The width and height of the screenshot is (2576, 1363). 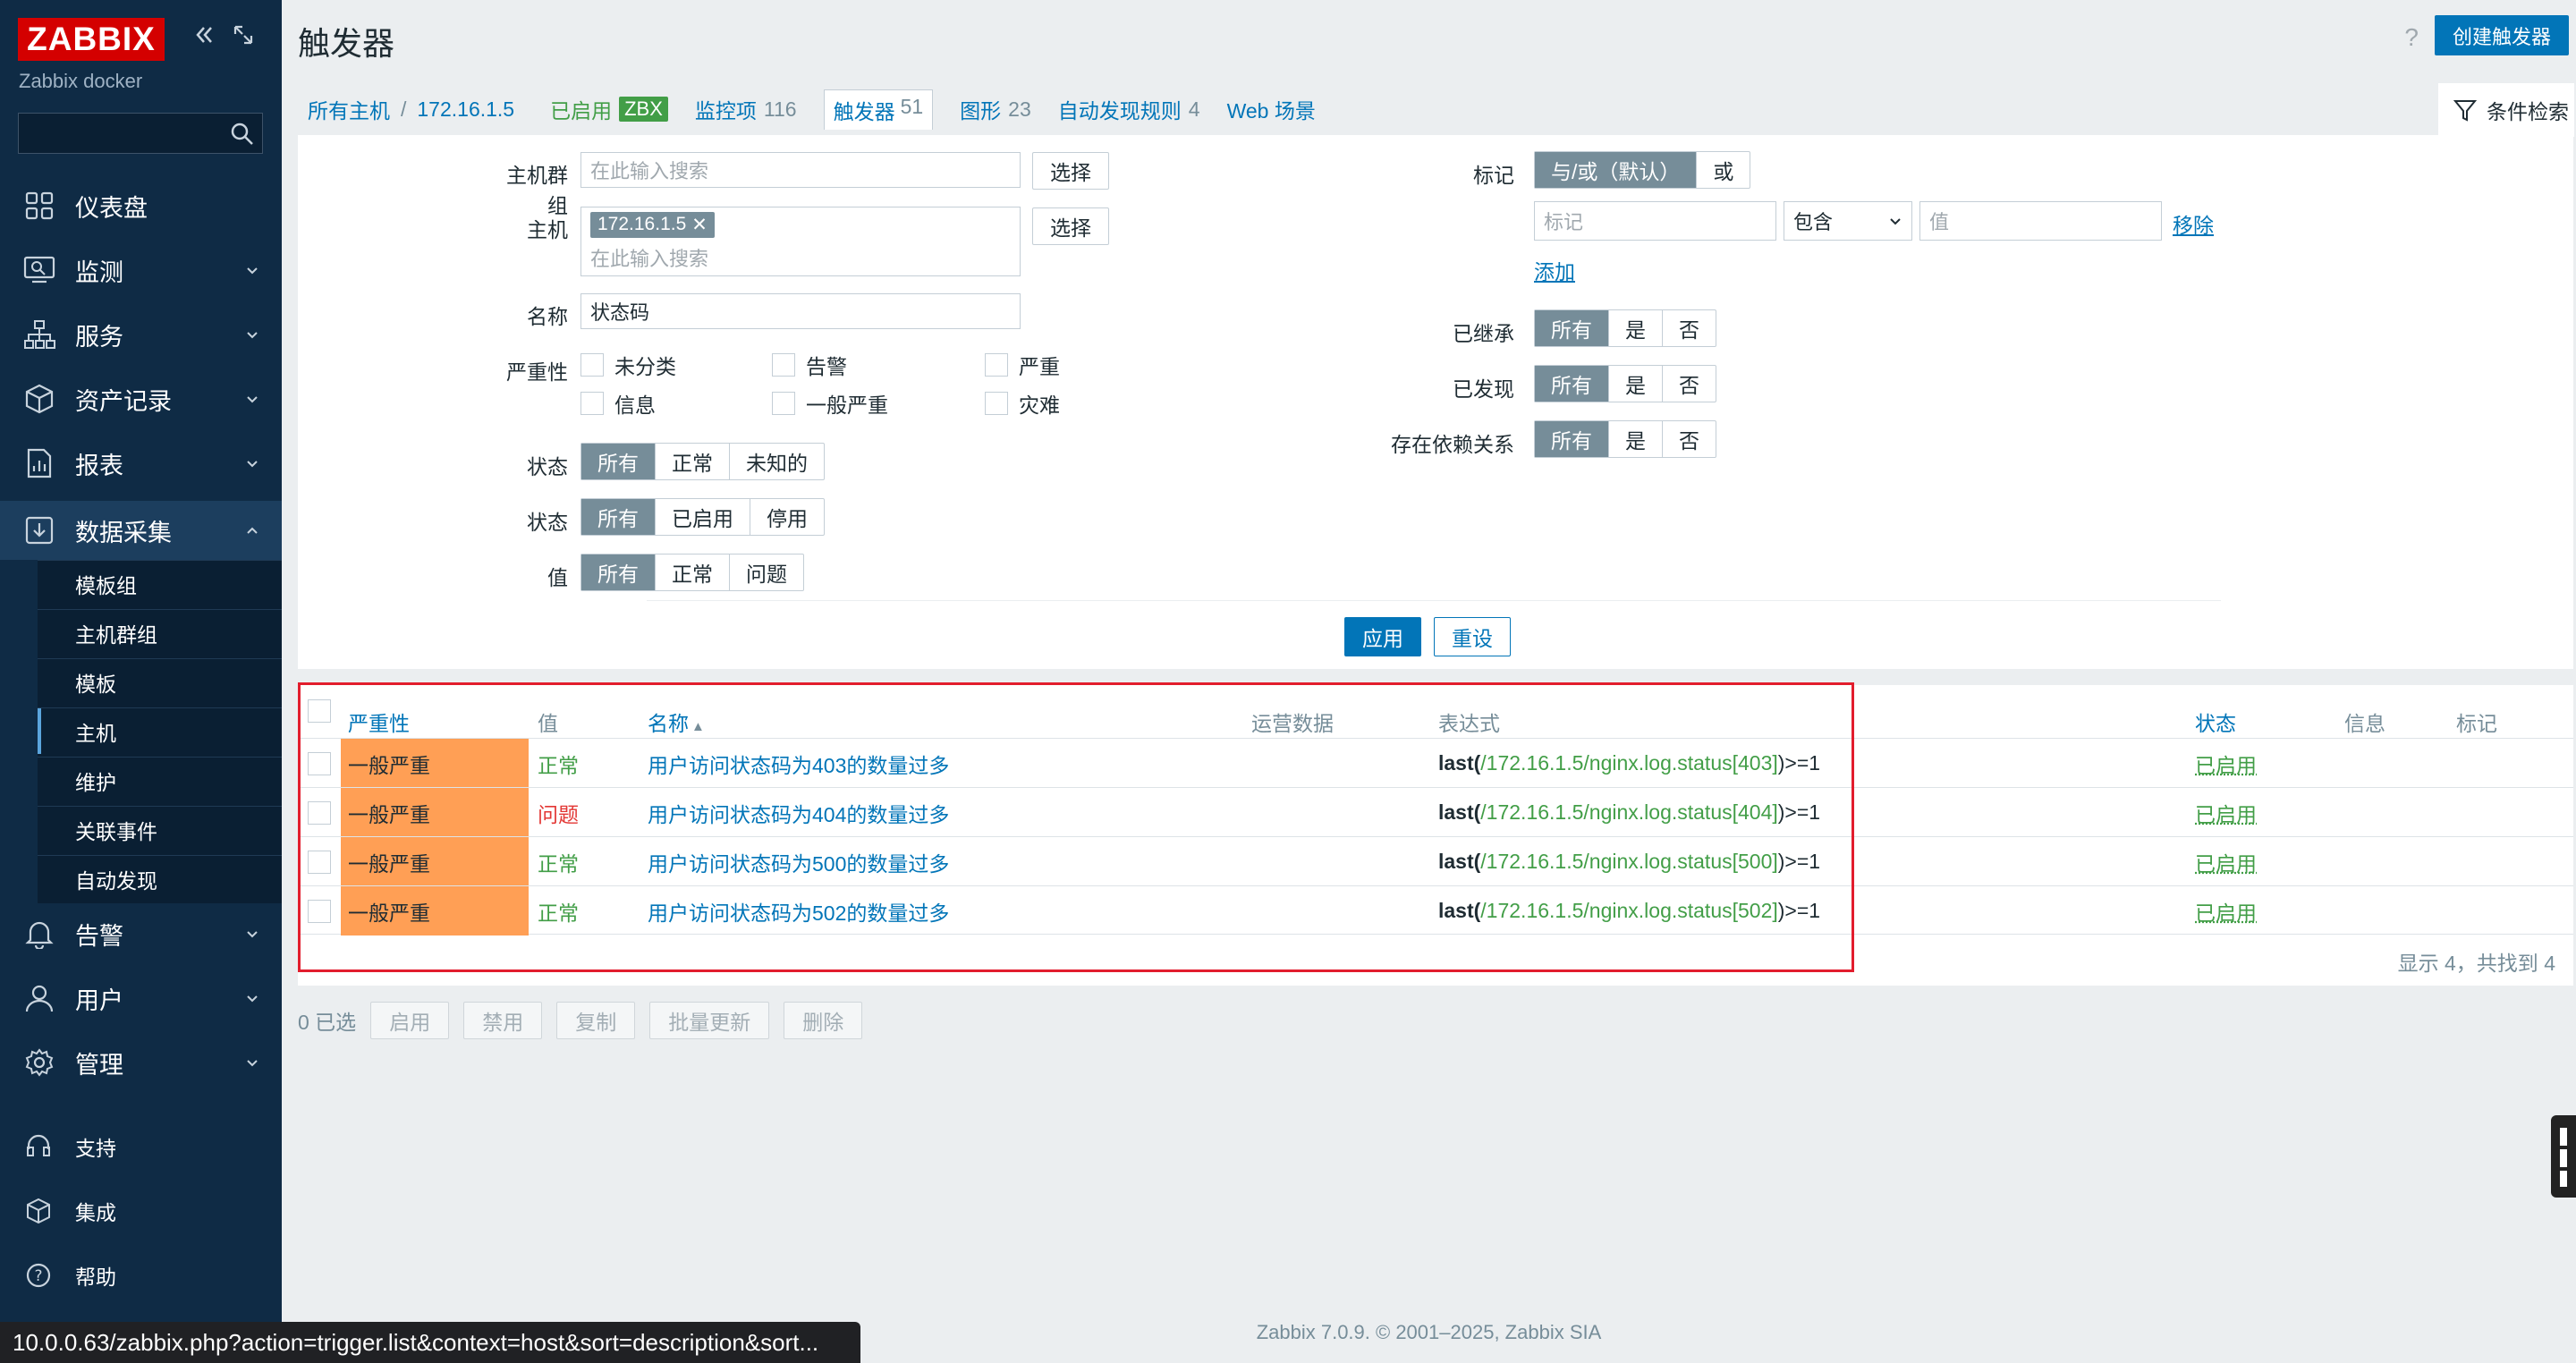 I want to click on headset-icon, so click(x=38, y=1147).